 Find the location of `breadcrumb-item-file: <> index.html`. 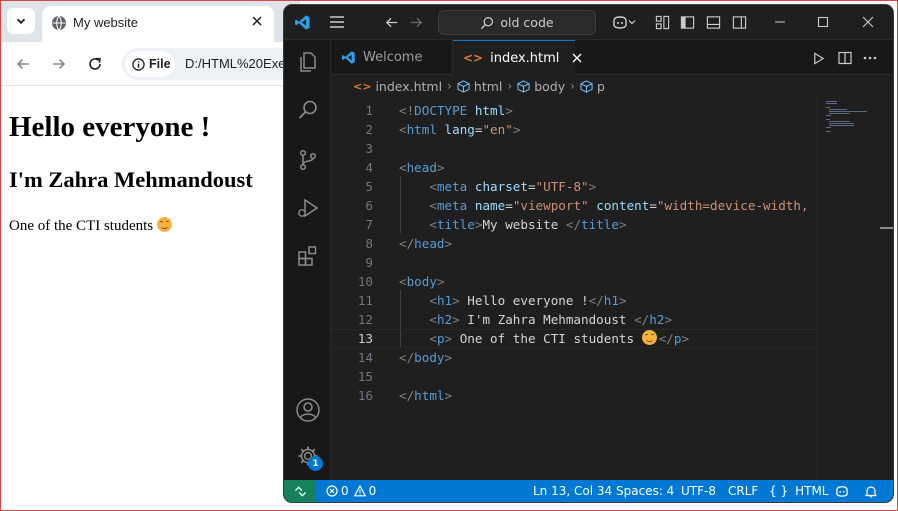

breadcrumb-item-file: <> index.html is located at coordinates (397, 86).